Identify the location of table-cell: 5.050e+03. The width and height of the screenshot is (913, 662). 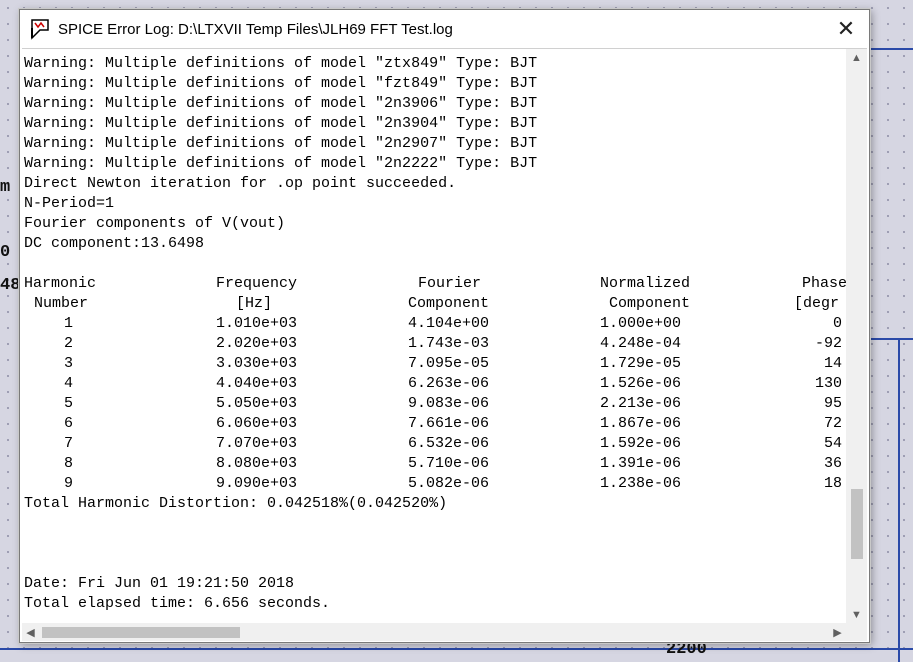
(257, 403).